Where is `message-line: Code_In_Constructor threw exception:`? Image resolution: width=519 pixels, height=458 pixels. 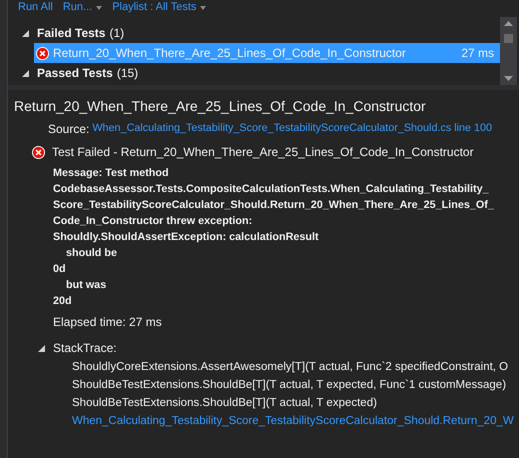
message-line: Code_In_Constructor threw exception: is located at coordinates (153, 221).